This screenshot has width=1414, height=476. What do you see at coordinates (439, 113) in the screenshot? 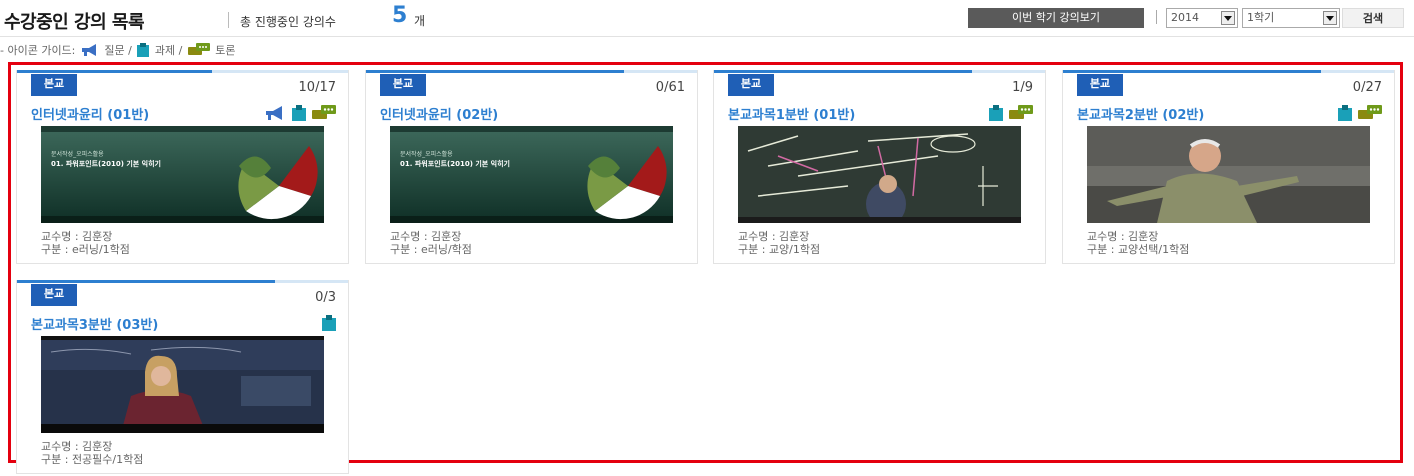
I see `course-title-link: 인터넷과윤리 (02반)` at bounding box center [439, 113].